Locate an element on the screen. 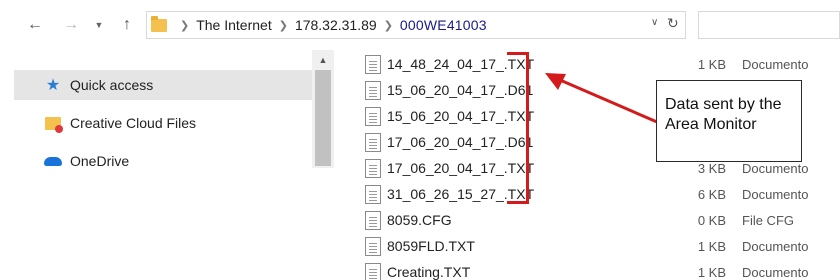 The height and width of the screenshot is (280, 840). file-type: File CFG is located at coordinates (768, 220).